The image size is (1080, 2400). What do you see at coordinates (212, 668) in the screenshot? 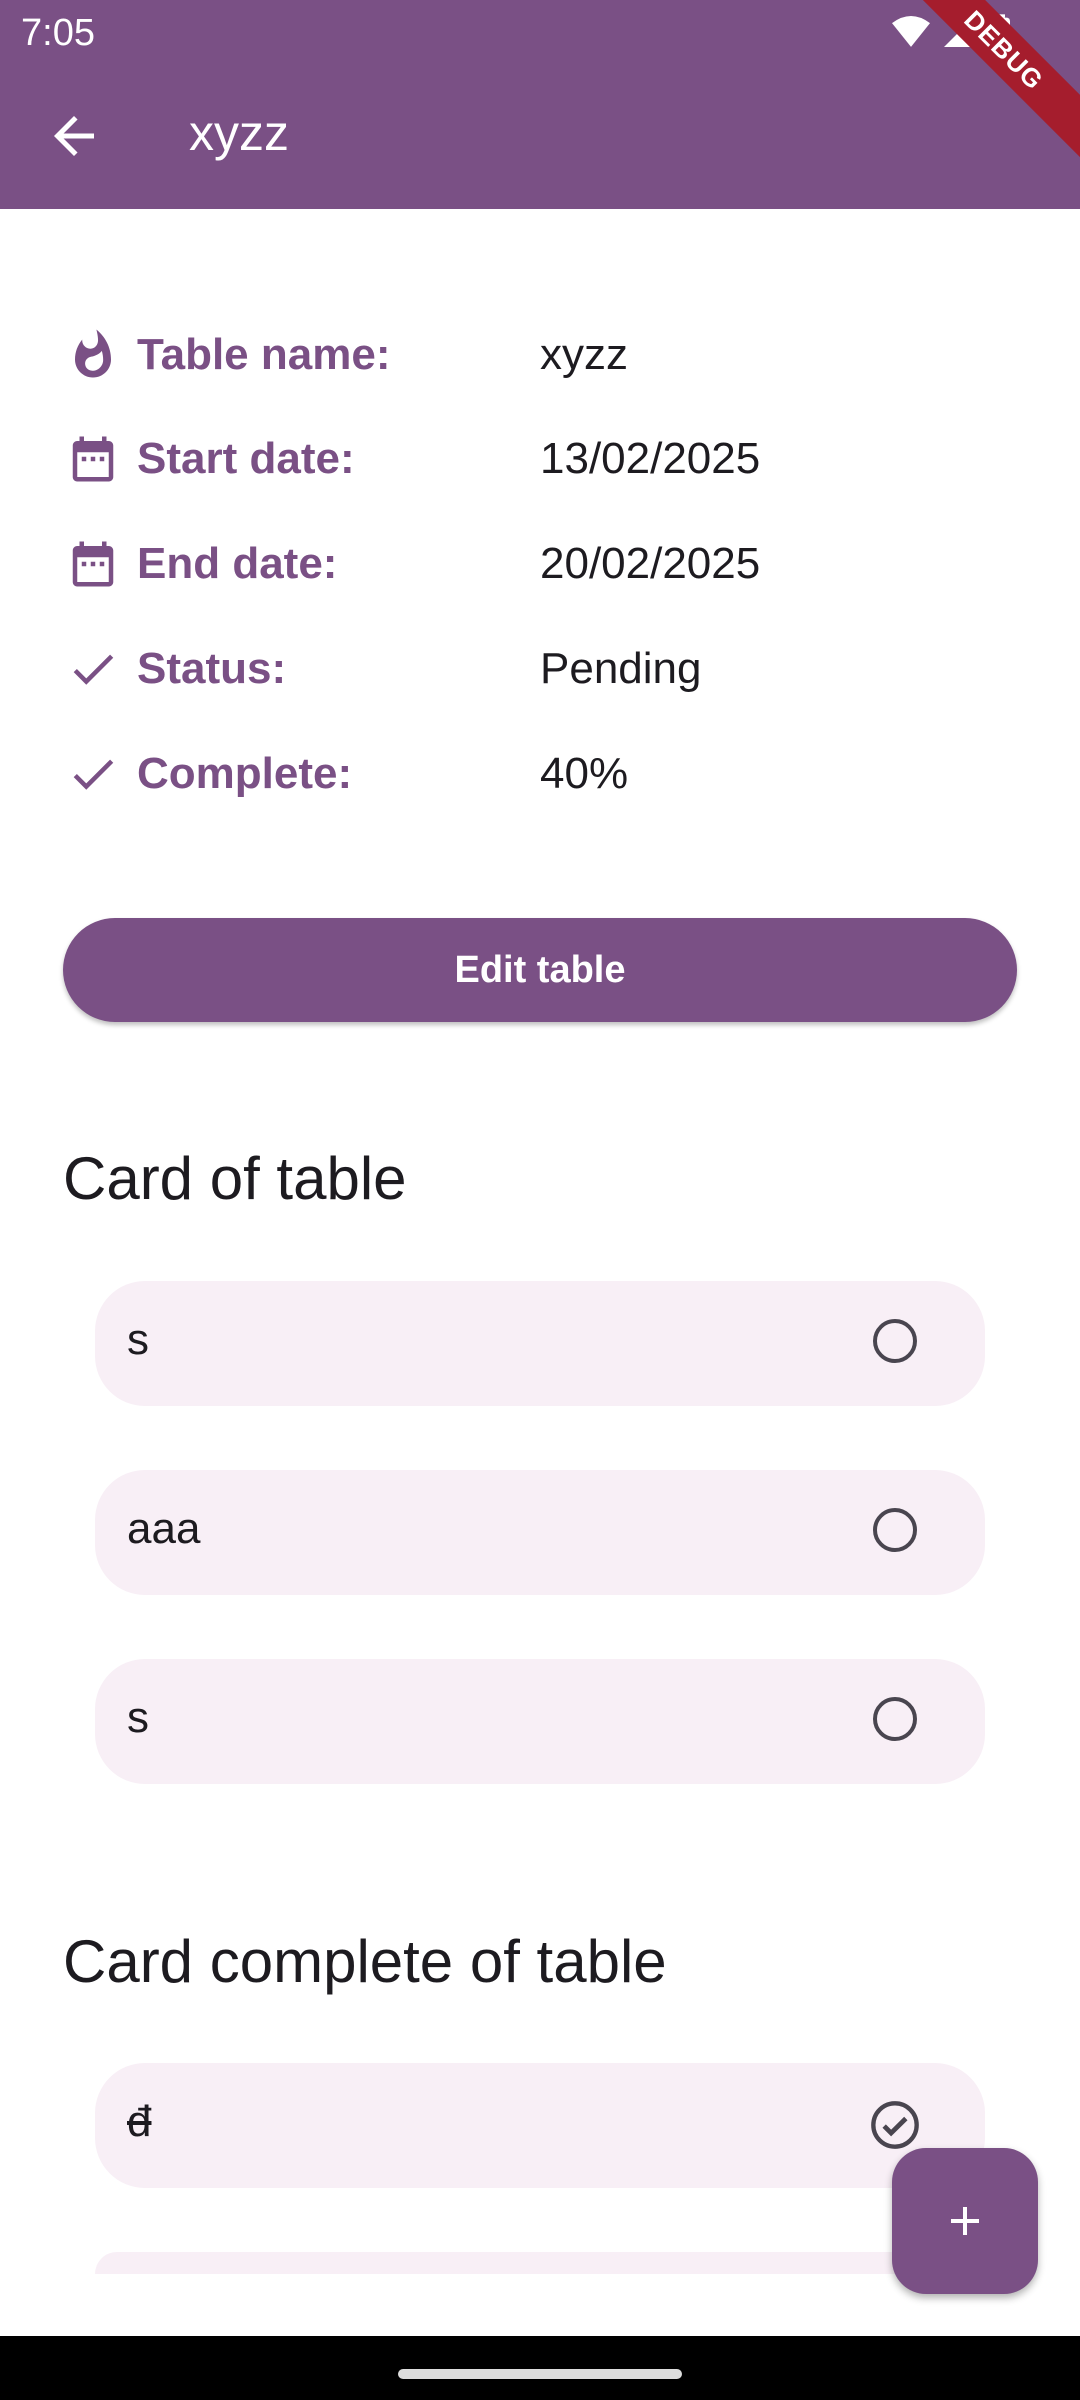
I see `info-label: Status:` at bounding box center [212, 668].